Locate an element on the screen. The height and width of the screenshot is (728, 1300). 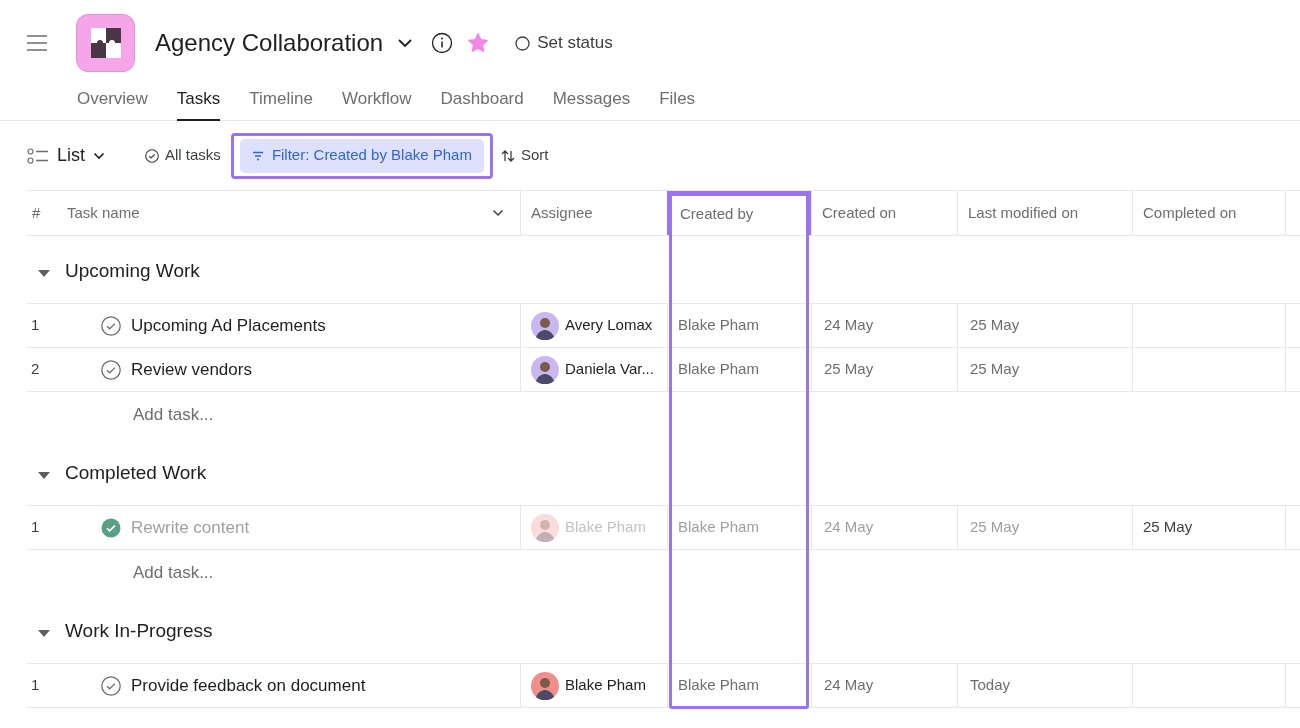
list-icon is located at coordinates (38, 155).